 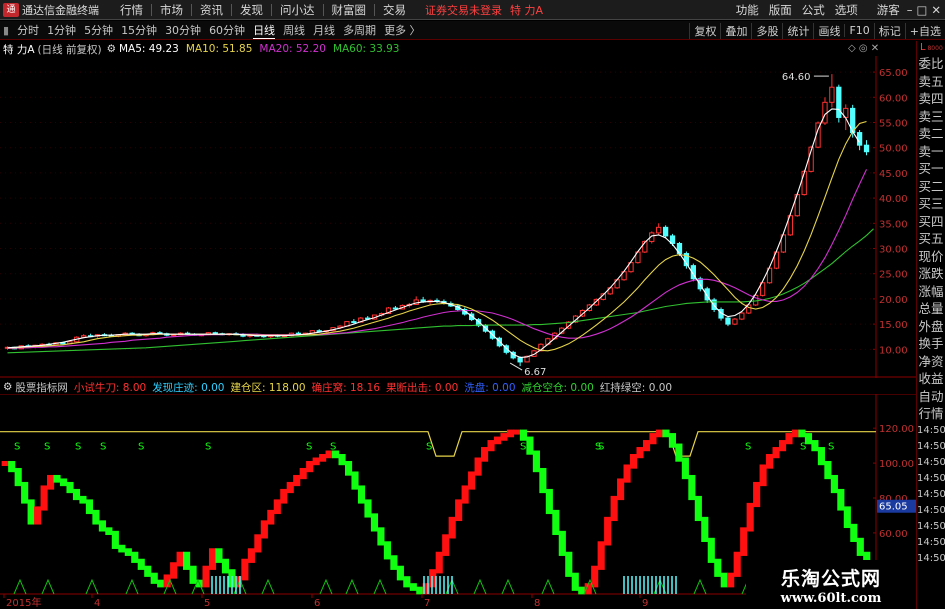 What do you see at coordinates (931, 134) in the screenshot?
I see `side-panel-item: 卖二` at bounding box center [931, 134].